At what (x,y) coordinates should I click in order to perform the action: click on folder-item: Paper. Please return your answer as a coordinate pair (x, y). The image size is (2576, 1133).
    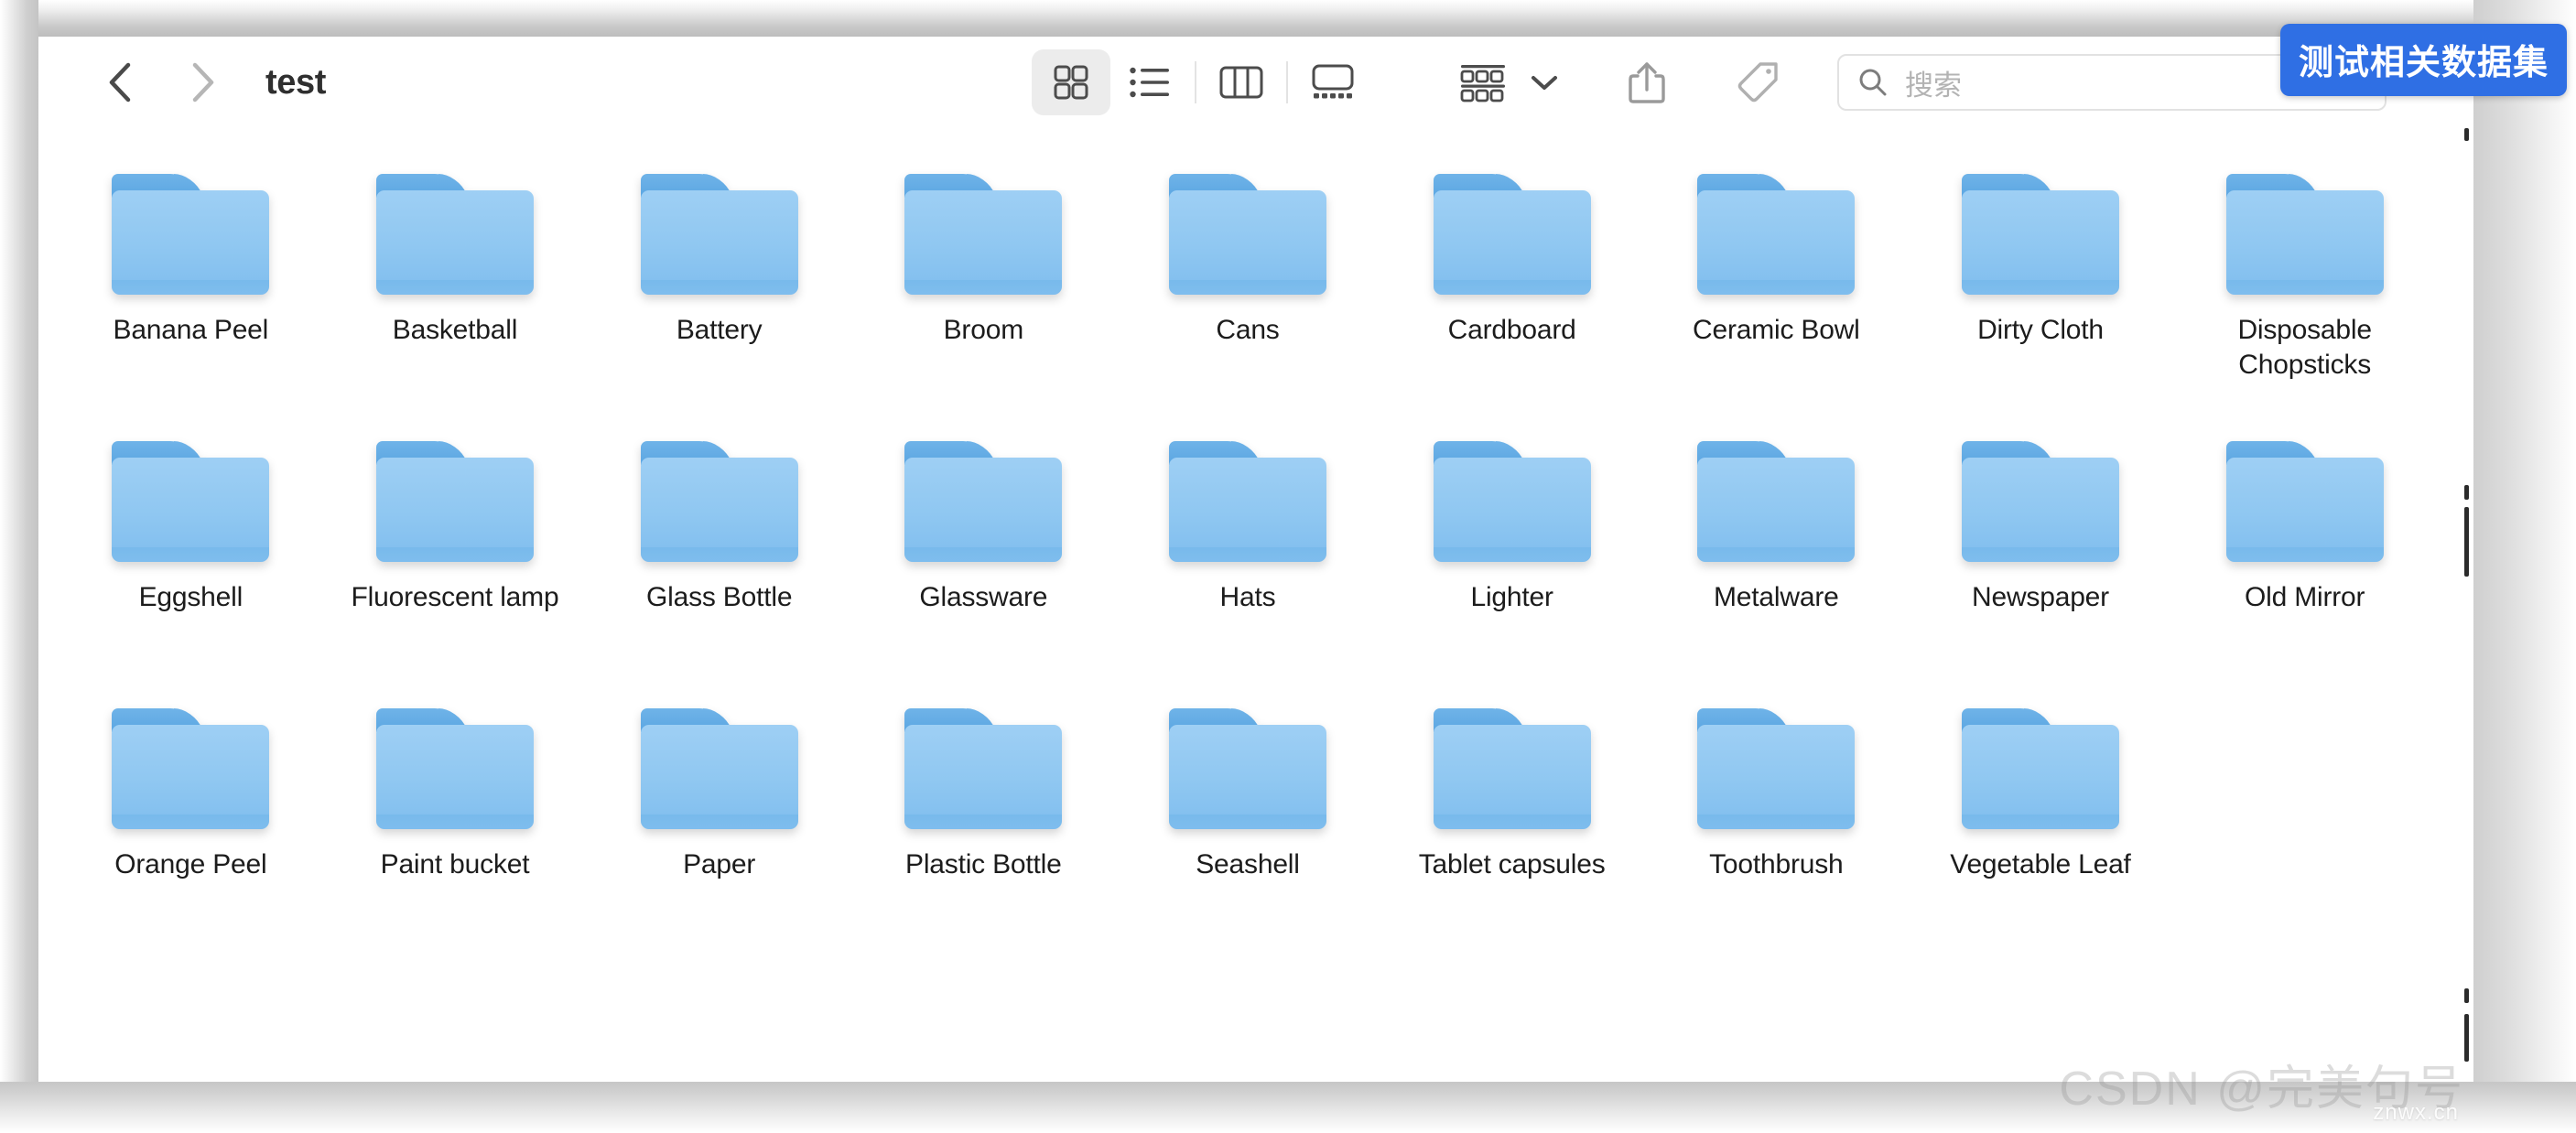
    Looking at the image, I should click on (719, 825).